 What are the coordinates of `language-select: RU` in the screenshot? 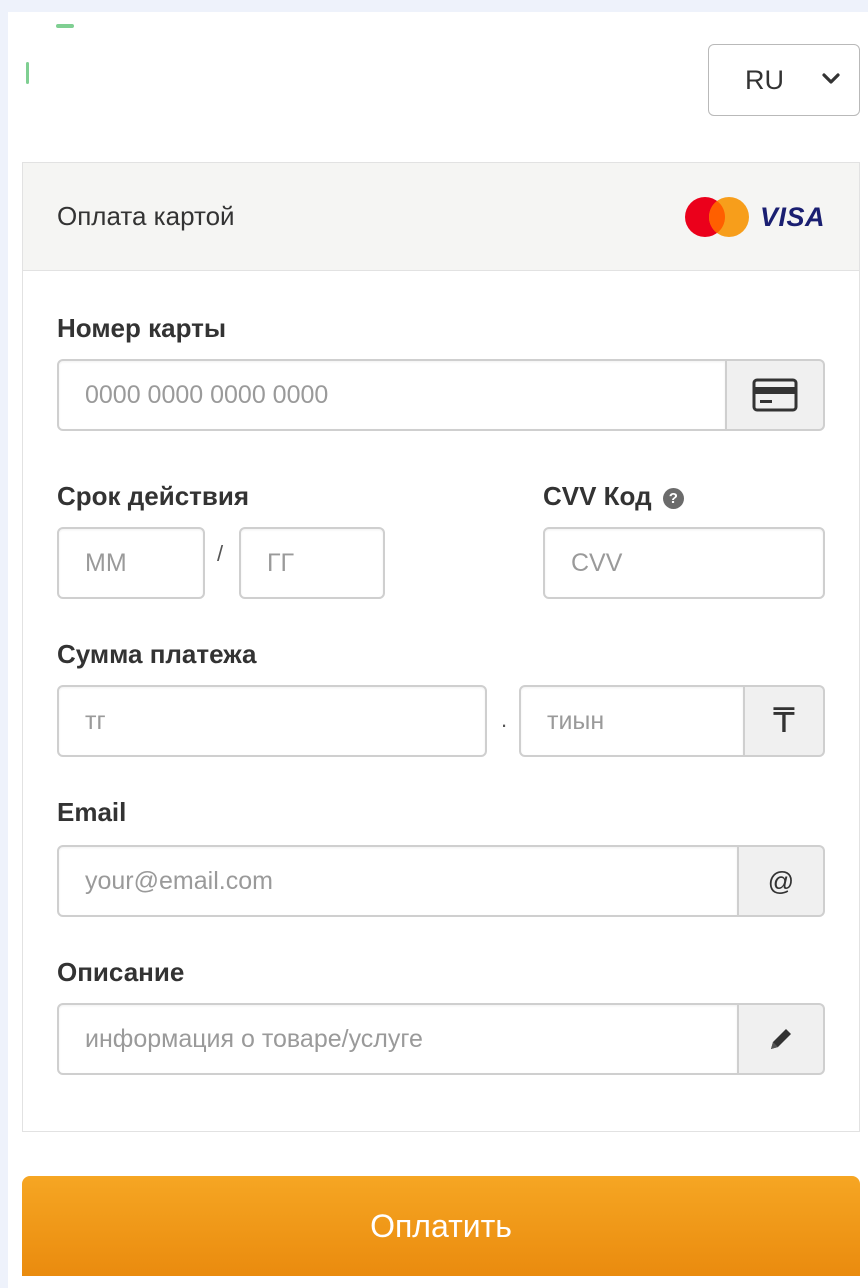 It's located at (784, 80).